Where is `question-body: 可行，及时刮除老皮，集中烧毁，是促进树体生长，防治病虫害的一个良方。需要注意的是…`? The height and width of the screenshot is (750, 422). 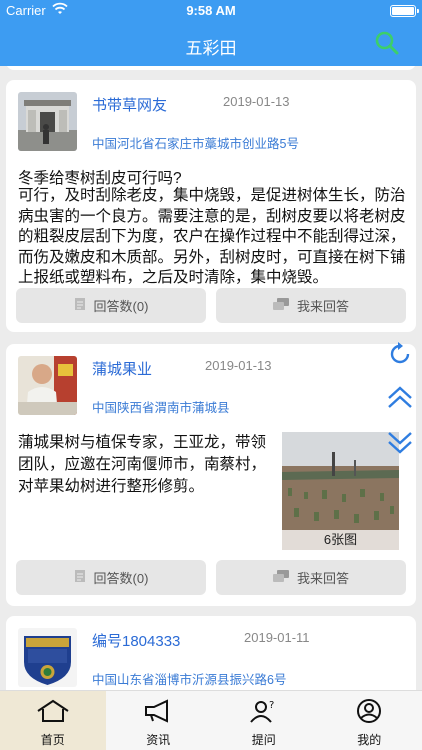
question-body: 可行，及时刮除老皮，集中烧毁，是促进树体生长，防治病虫害的一个良方。需要注意的是… is located at coordinates (213, 237).